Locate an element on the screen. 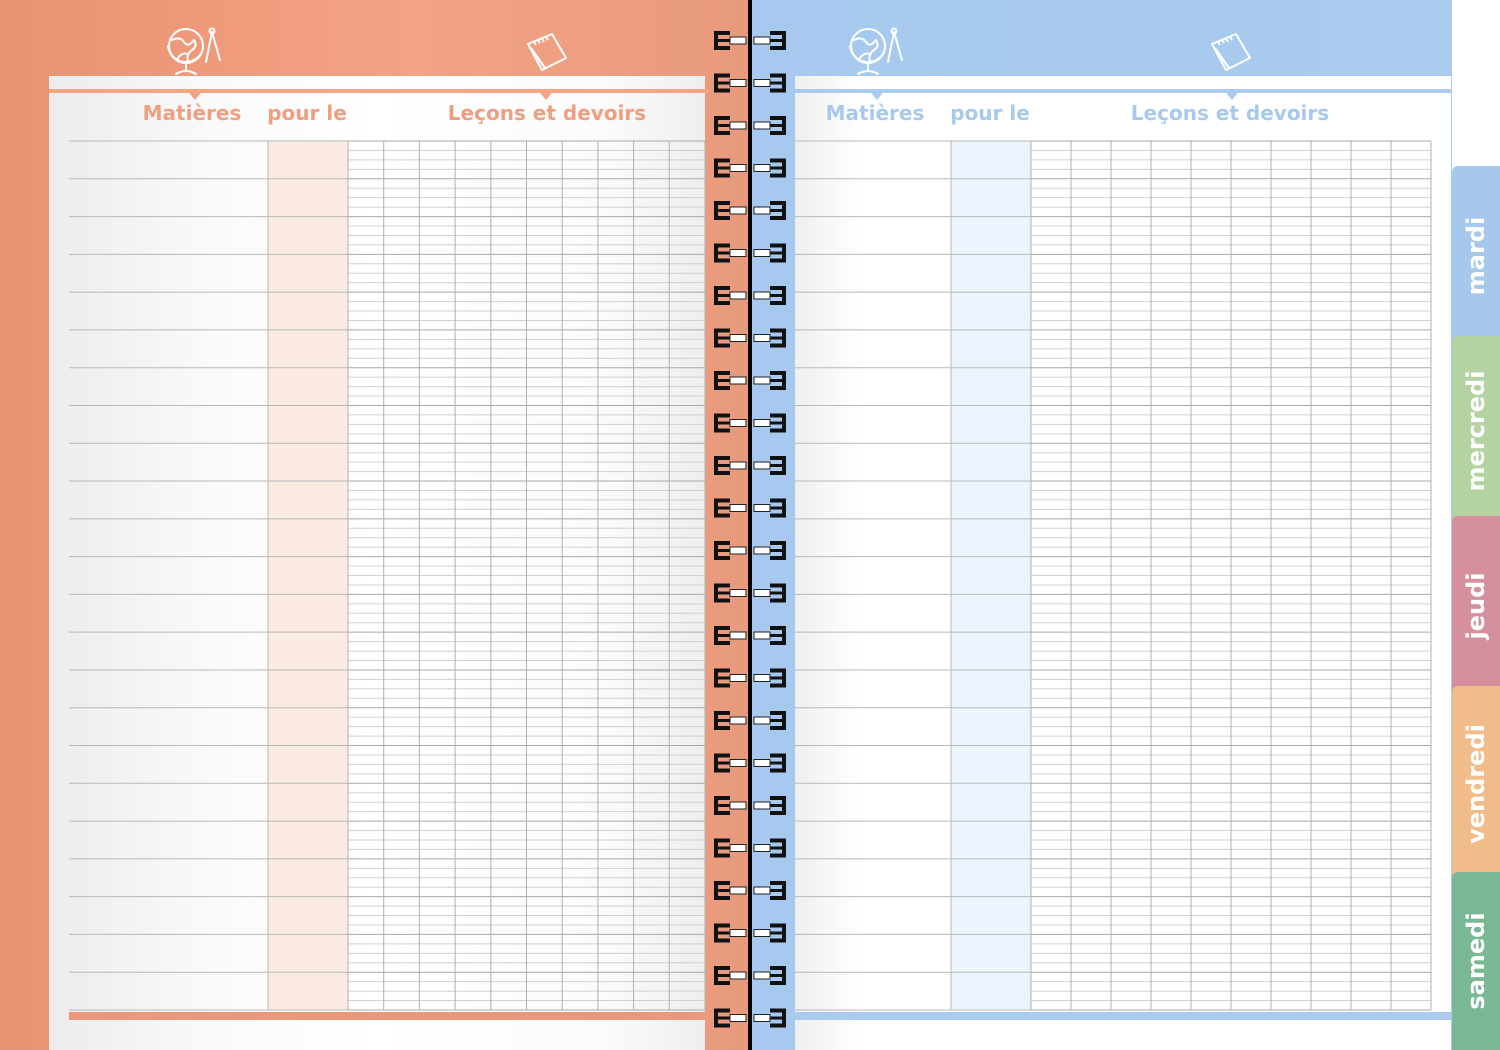 The width and height of the screenshot is (1500, 1050). tab-samedi: samedi is located at coordinates (1476, 961).